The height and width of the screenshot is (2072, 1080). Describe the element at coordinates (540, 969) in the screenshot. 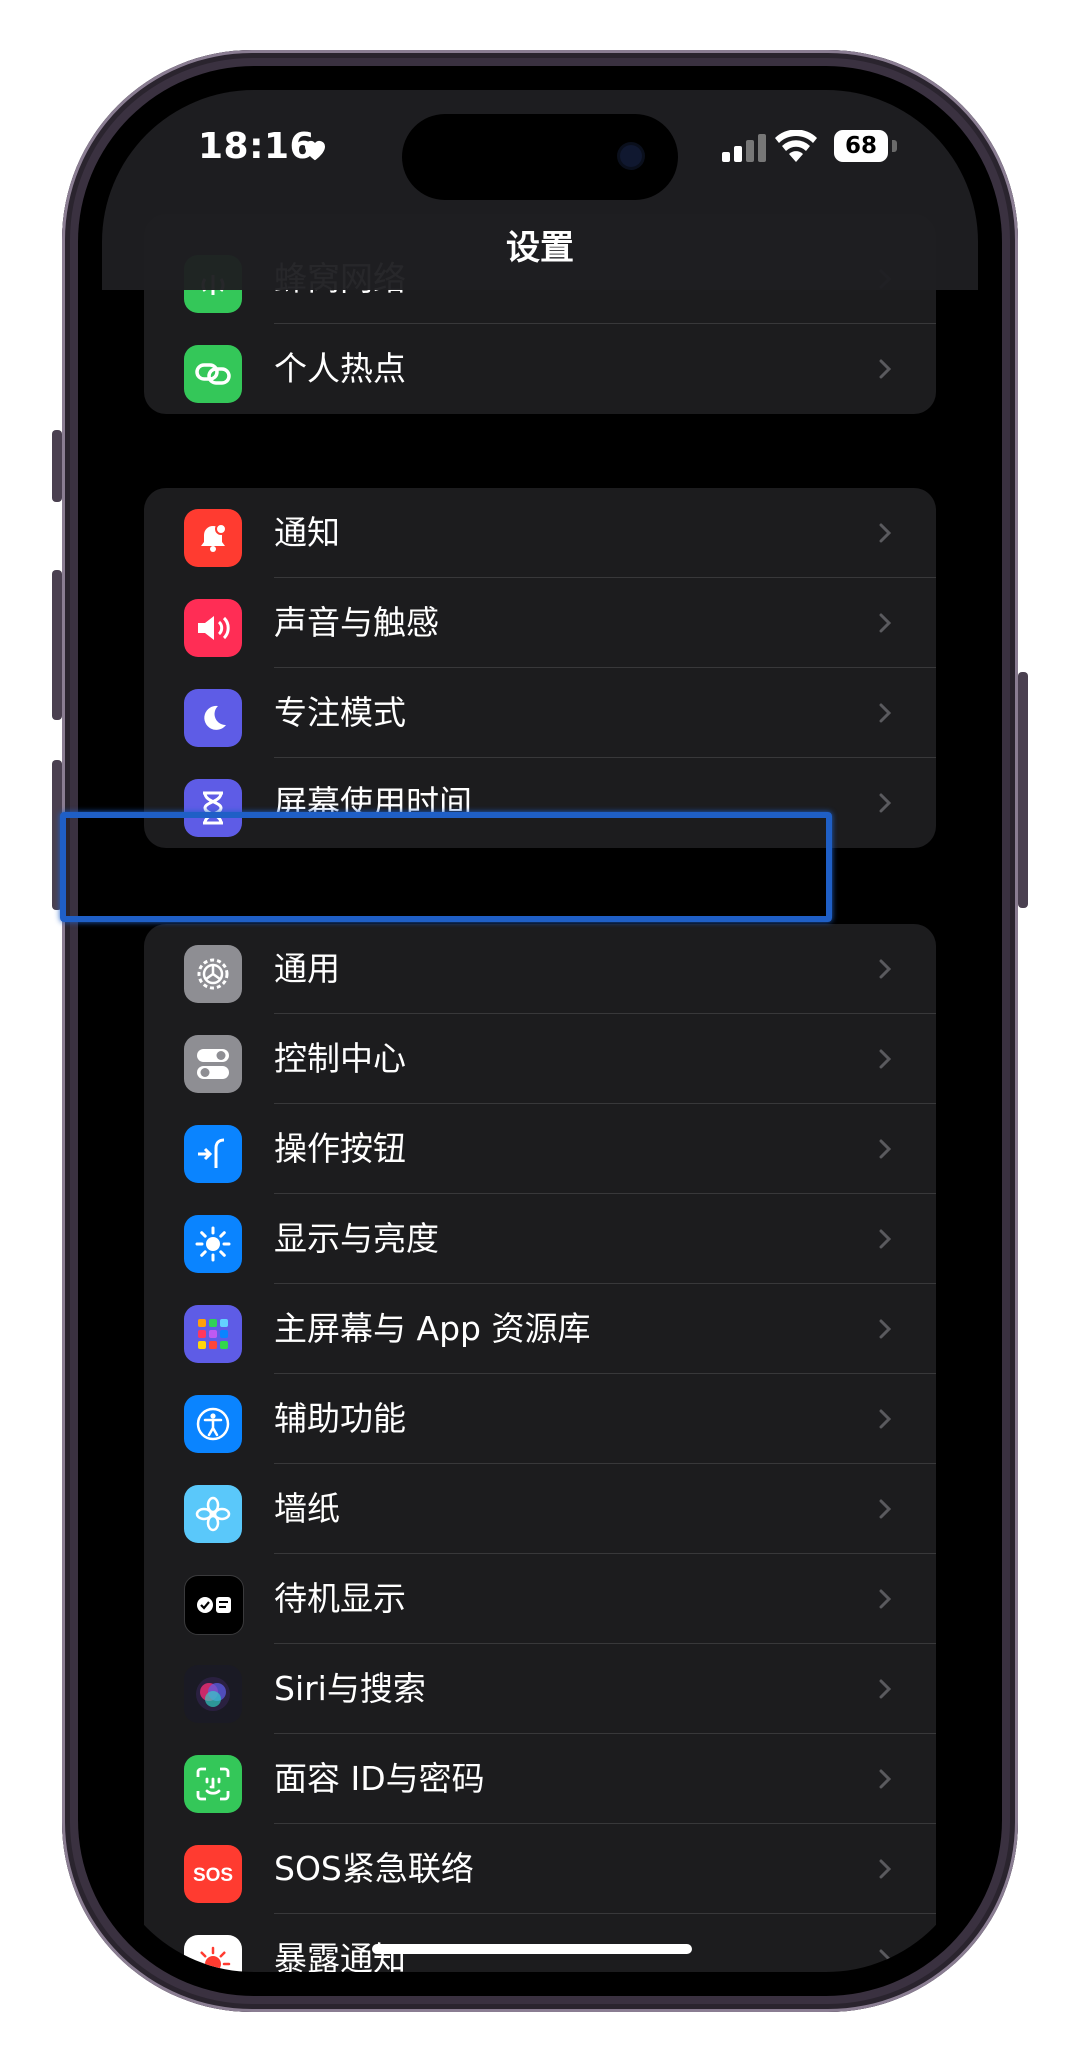

I see `settings-row-general: 通用` at that location.